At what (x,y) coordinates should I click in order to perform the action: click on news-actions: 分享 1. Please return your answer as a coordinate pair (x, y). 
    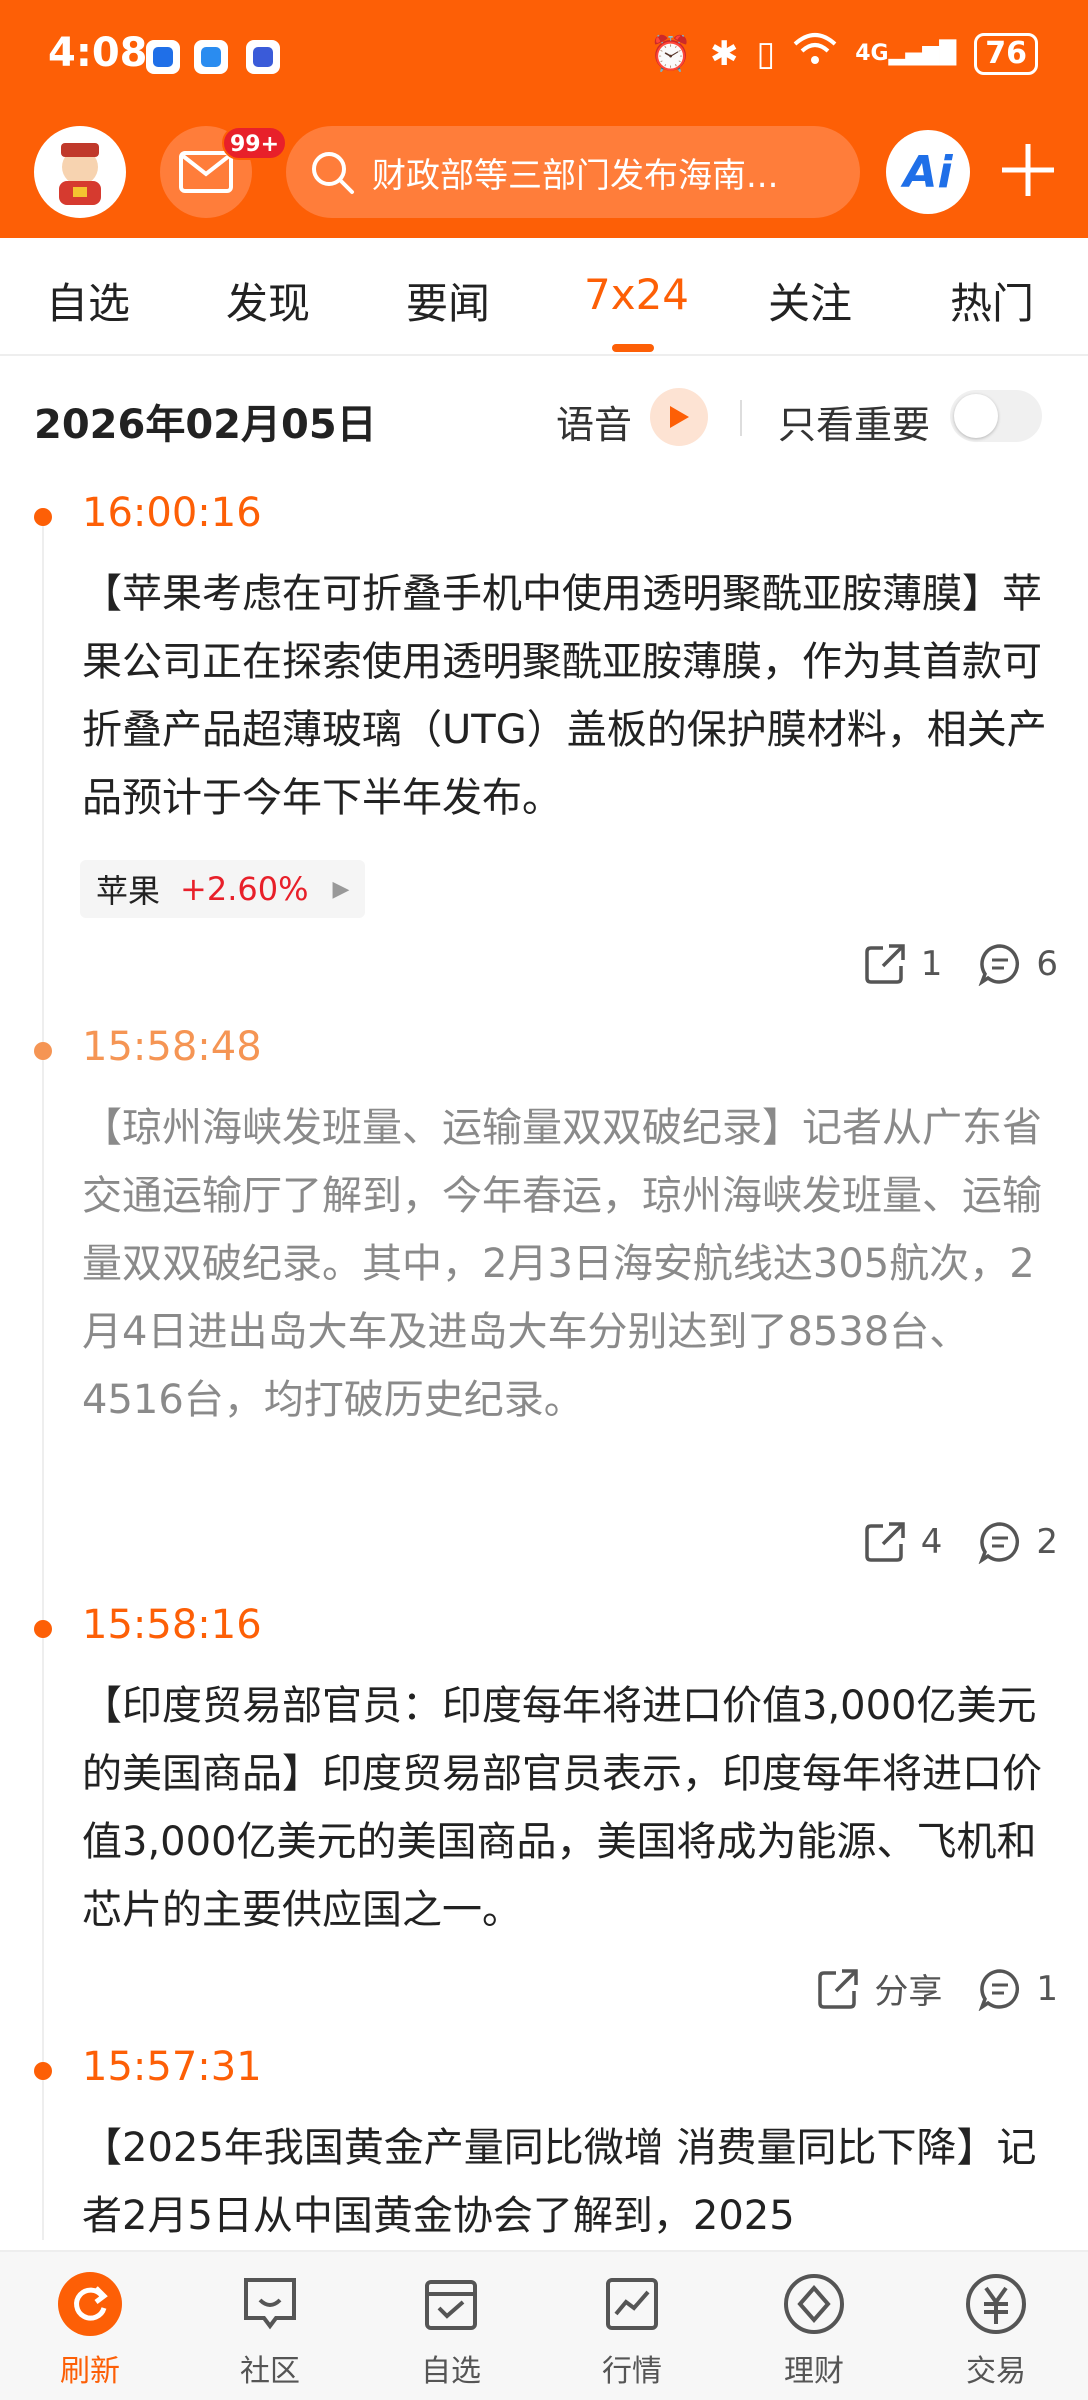
    Looking at the image, I should click on (937, 1988).